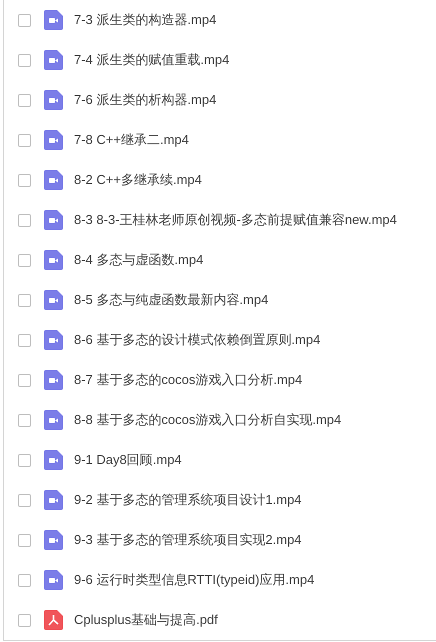 Image resolution: width=436 pixels, height=642 pixels. What do you see at coordinates (194, 580) in the screenshot?
I see `file-name: 9-6 运行时类型信息RTTI(typeid)应用.mp4` at bounding box center [194, 580].